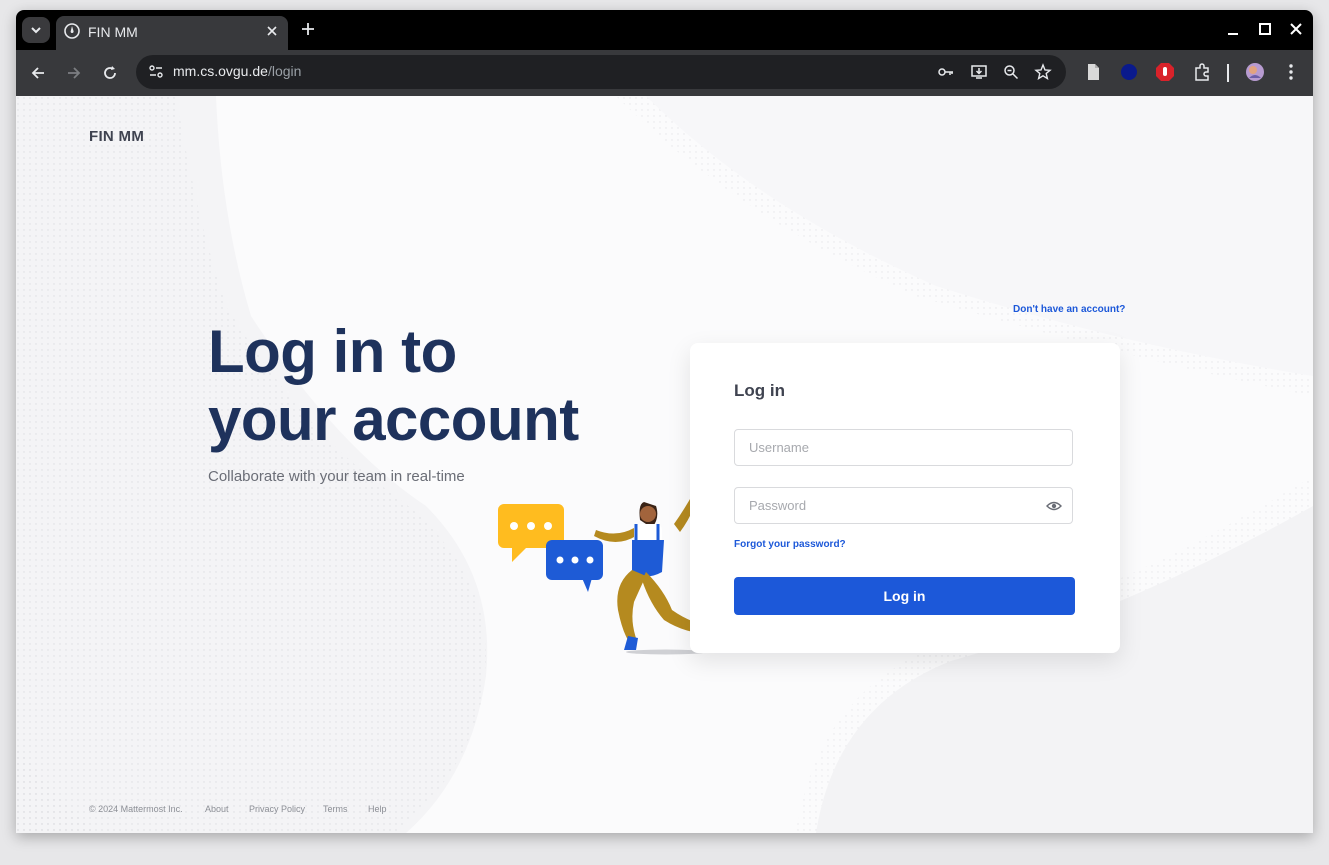  What do you see at coordinates (393, 419) in the screenshot?
I see `headline-line-2: your account` at bounding box center [393, 419].